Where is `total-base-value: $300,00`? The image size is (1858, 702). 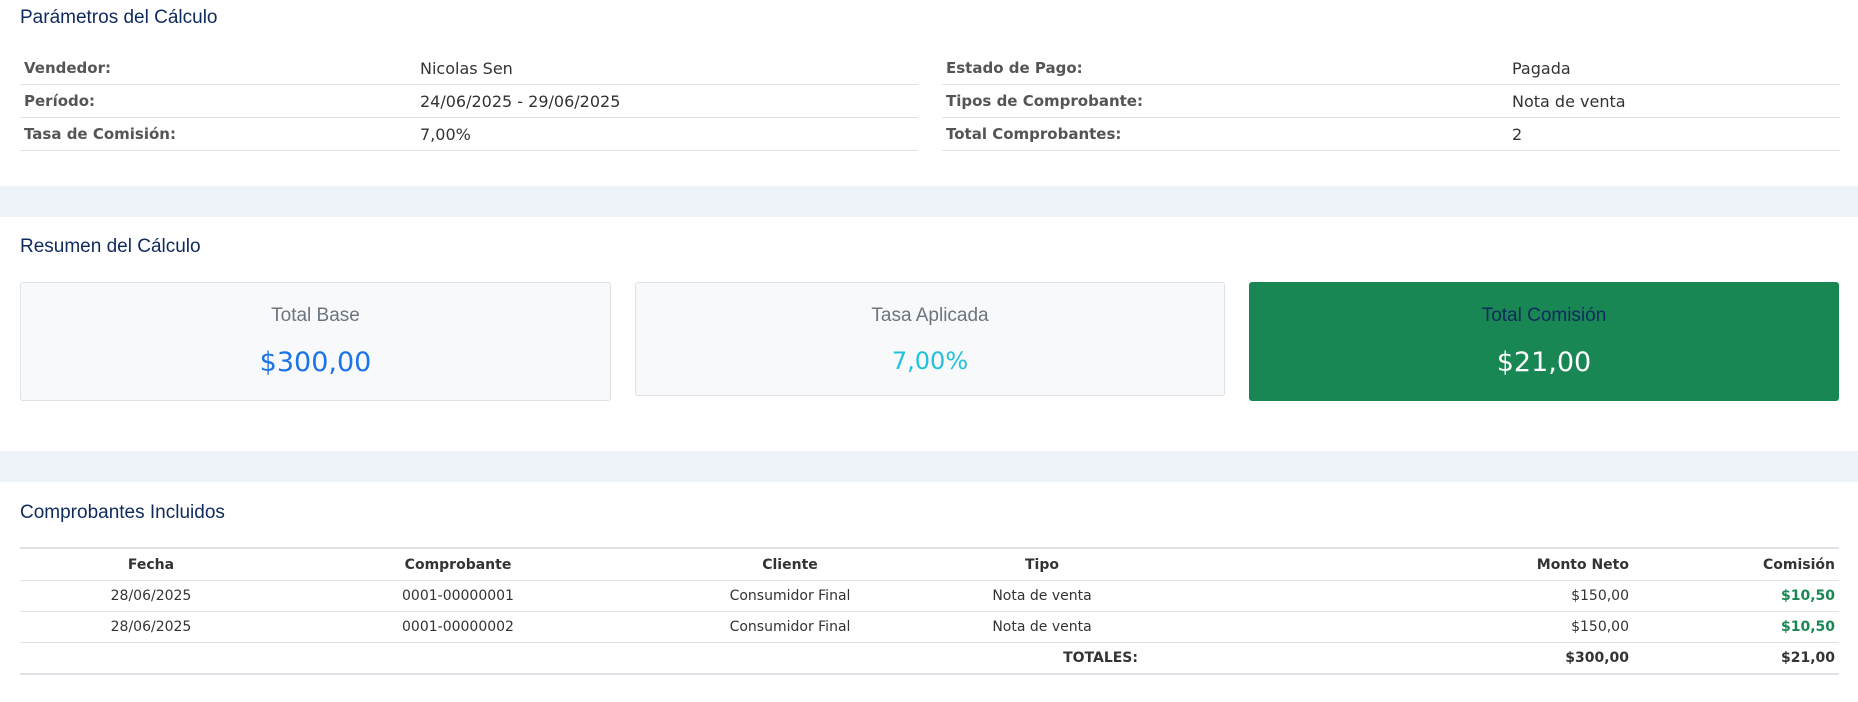 total-base-value: $300,00 is located at coordinates (315, 362).